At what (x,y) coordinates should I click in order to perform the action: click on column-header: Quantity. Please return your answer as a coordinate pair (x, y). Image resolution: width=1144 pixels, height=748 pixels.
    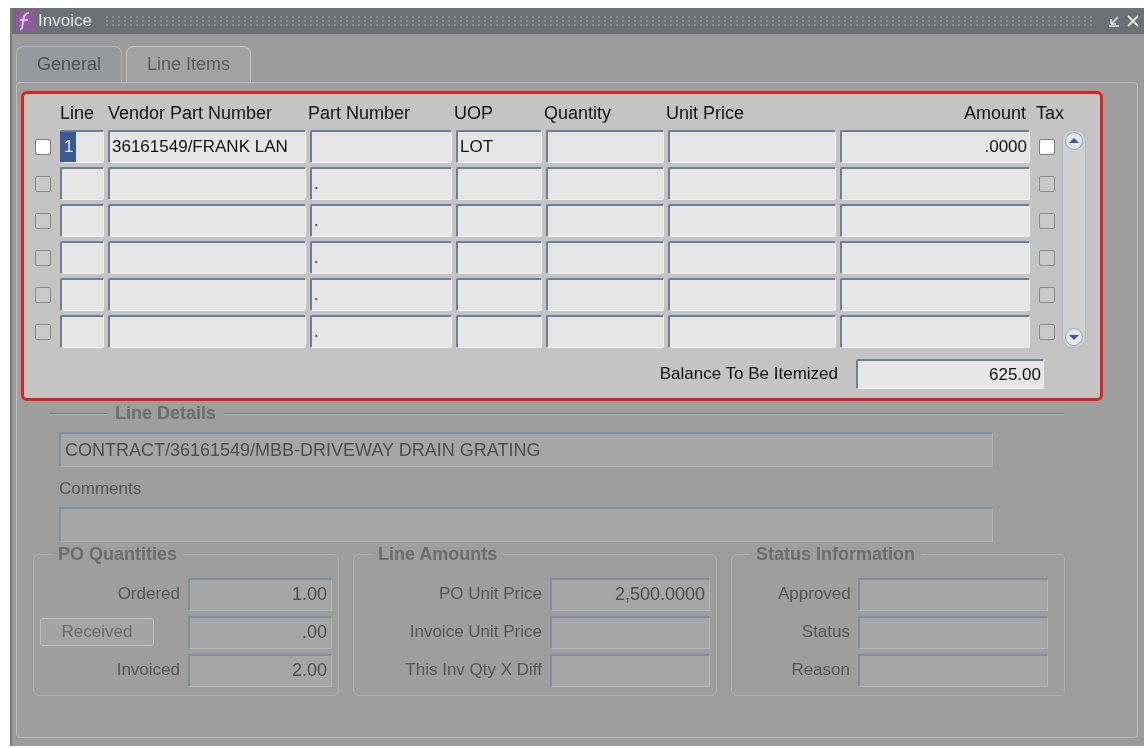
    Looking at the image, I should click on (578, 113).